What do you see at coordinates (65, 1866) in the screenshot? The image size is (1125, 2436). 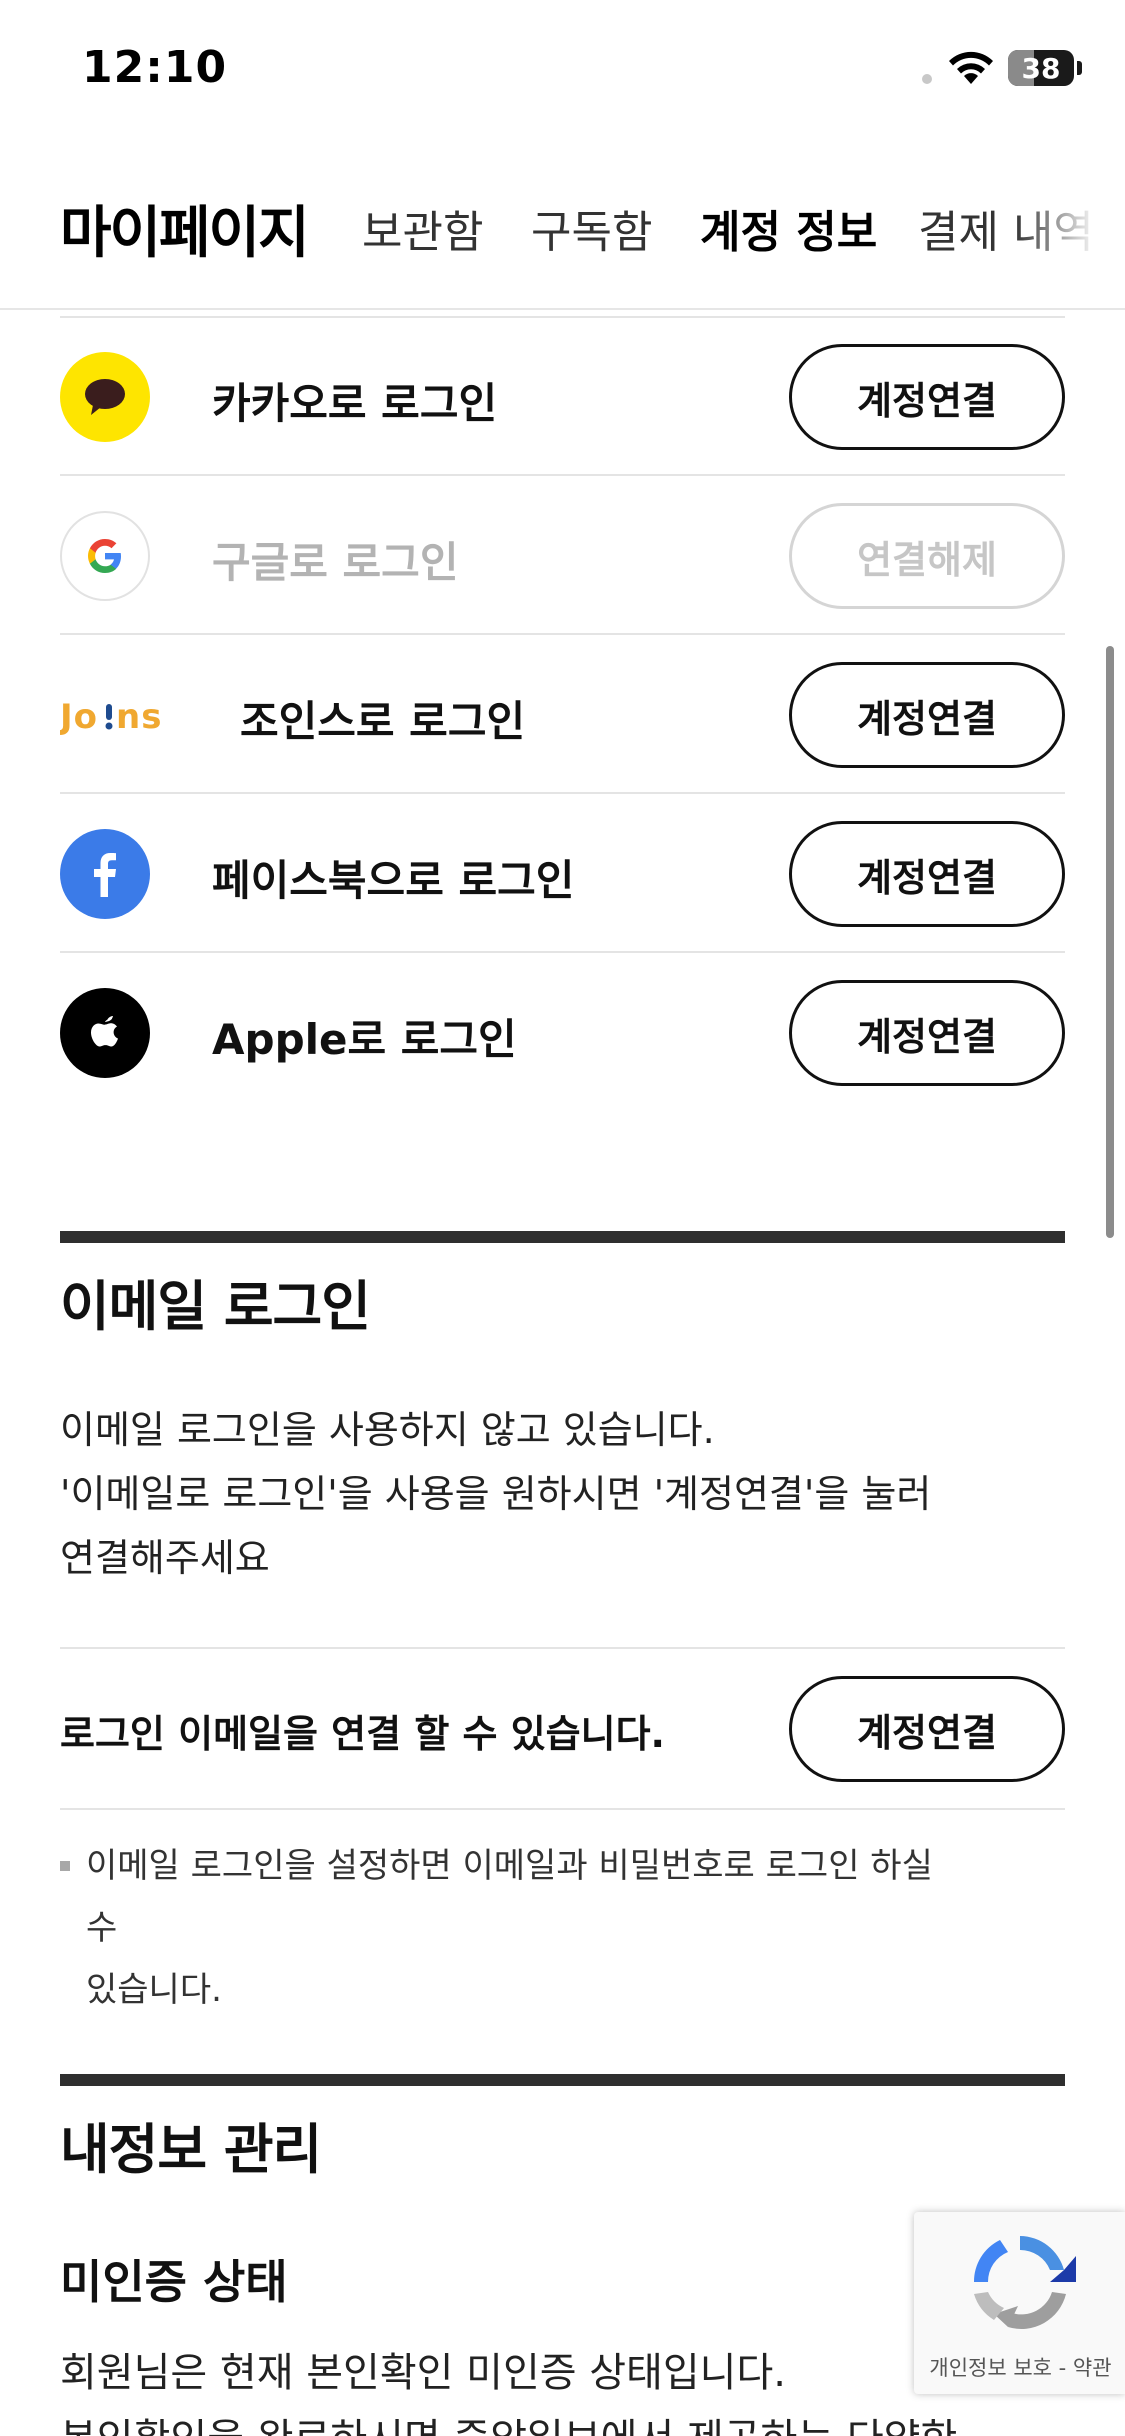 I see `bullet-icon` at bounding box center [65, 1866].